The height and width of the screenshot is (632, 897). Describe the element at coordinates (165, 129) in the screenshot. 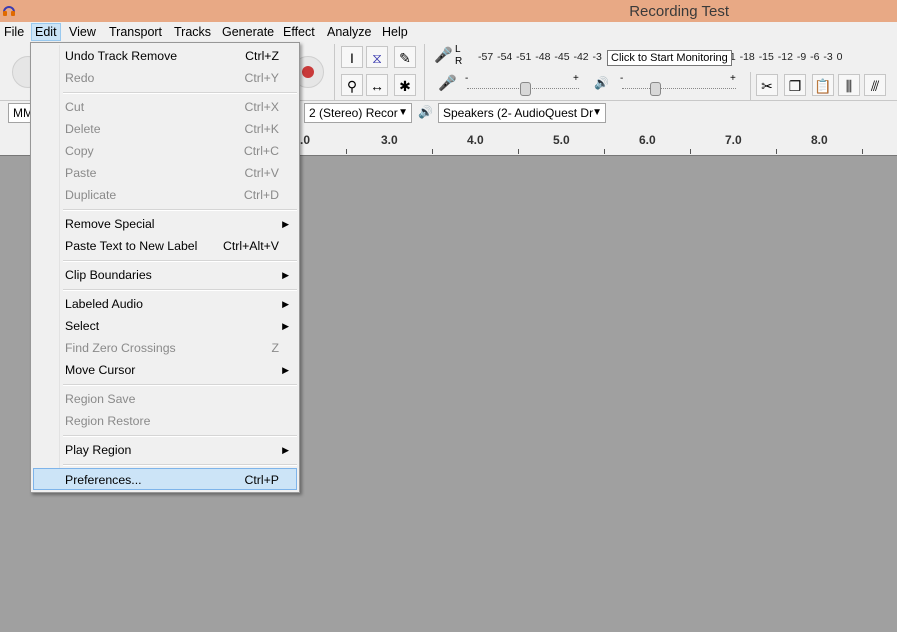

I see `menu-item-delete: Delete Ctrl+K` at that location.